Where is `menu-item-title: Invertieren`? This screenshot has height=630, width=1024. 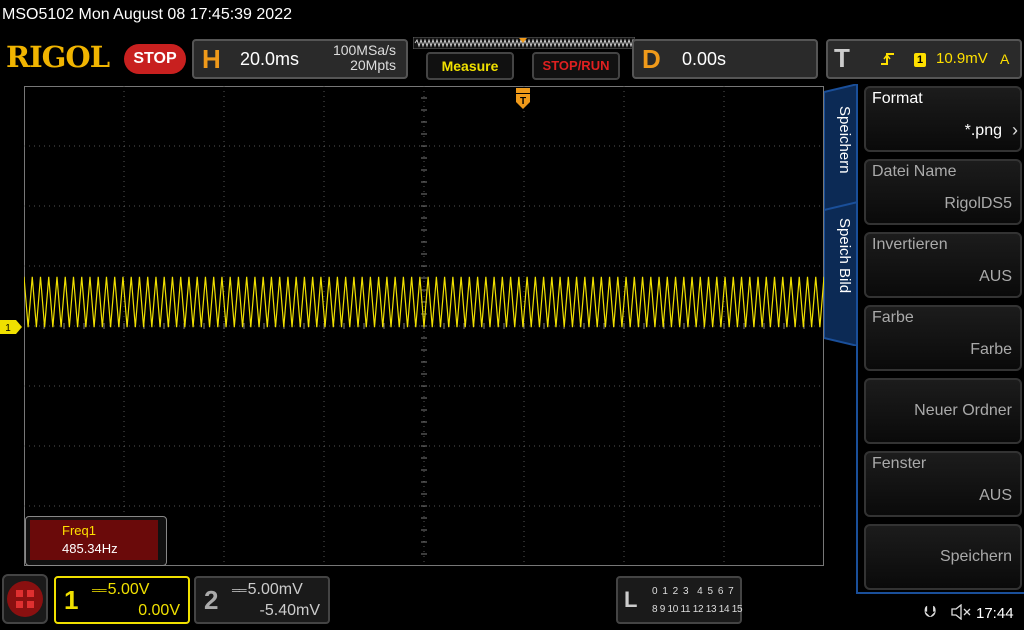
menu-item-title: Invertieren is located at coordinates (910, 244).